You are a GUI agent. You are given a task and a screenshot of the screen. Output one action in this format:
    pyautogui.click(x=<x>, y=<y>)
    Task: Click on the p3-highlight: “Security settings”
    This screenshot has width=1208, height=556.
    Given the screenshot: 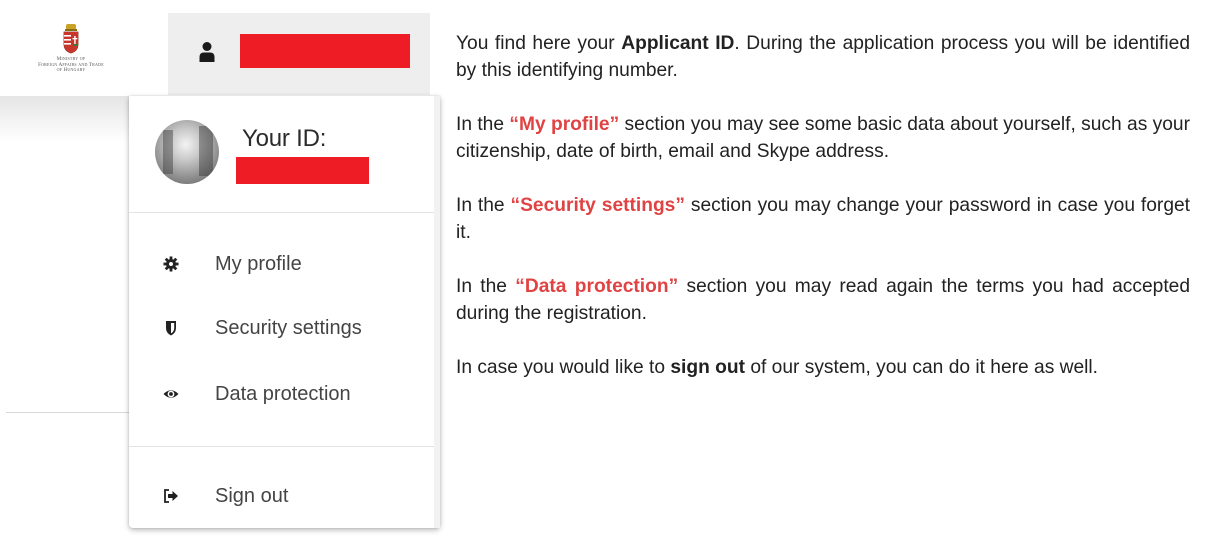 What is the action you would take?
    pyautogui.click(x=597, y=205)
    